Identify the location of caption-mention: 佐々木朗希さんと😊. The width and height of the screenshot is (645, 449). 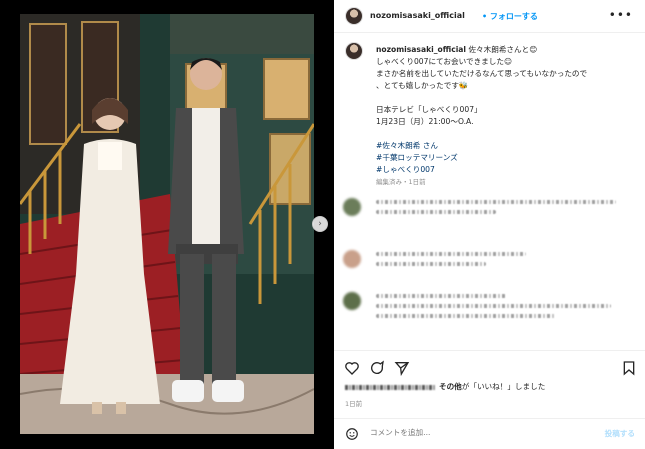
(503, 49).